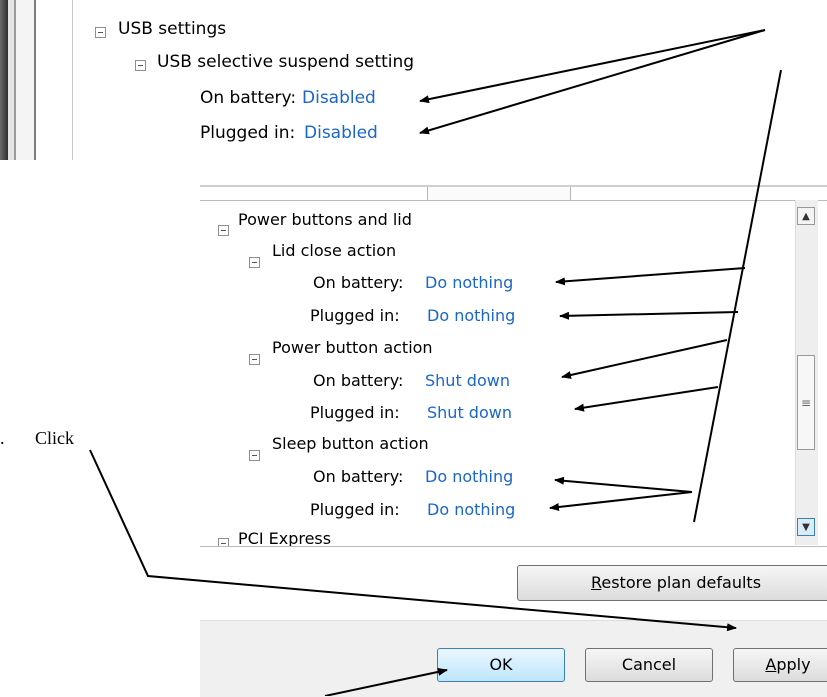 This screenshot has width=827, height=697. I want to click on arrow-pb-plugged, so click(646, 399).